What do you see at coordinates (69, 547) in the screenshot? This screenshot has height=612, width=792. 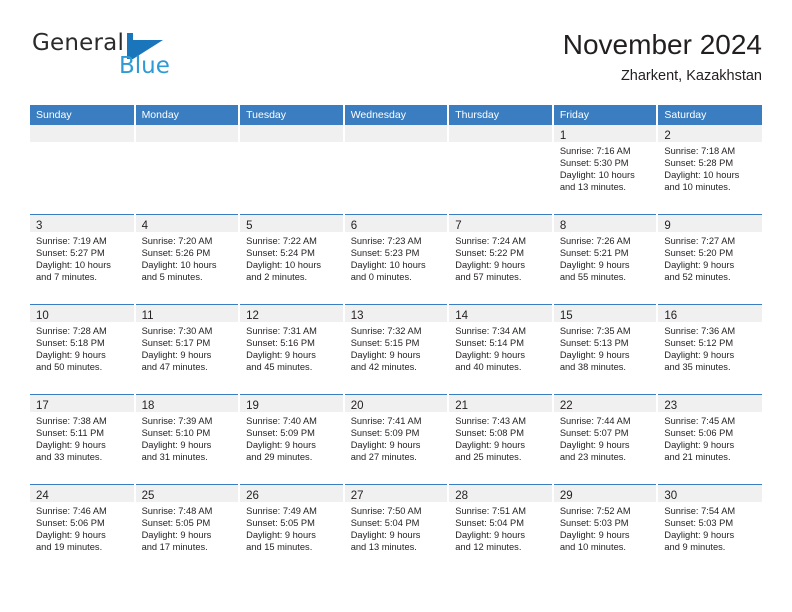 I see `daylight-text-cont: and 19 minutes.` at bounding box center [69, 547].